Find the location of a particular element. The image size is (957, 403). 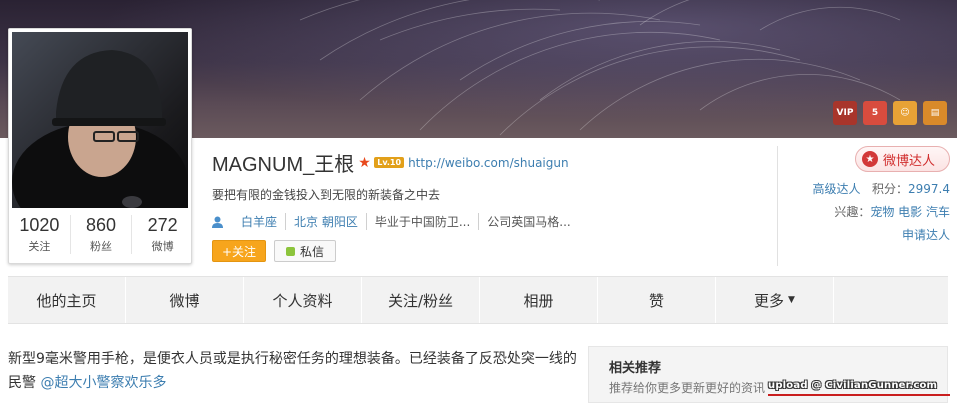

interests-row: 兴趣：宠物 电影 汽车 is located at coordinates (870, 211).